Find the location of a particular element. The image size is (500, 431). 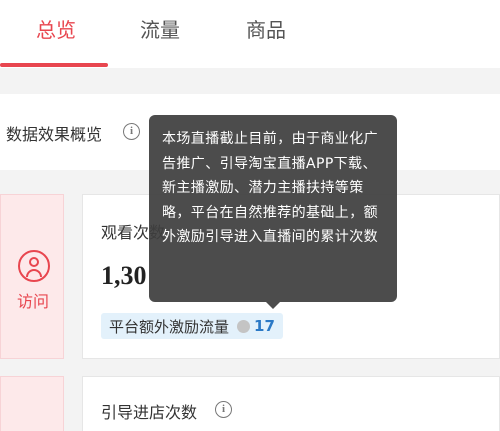

user-icon is located at coordinates (34, 266).